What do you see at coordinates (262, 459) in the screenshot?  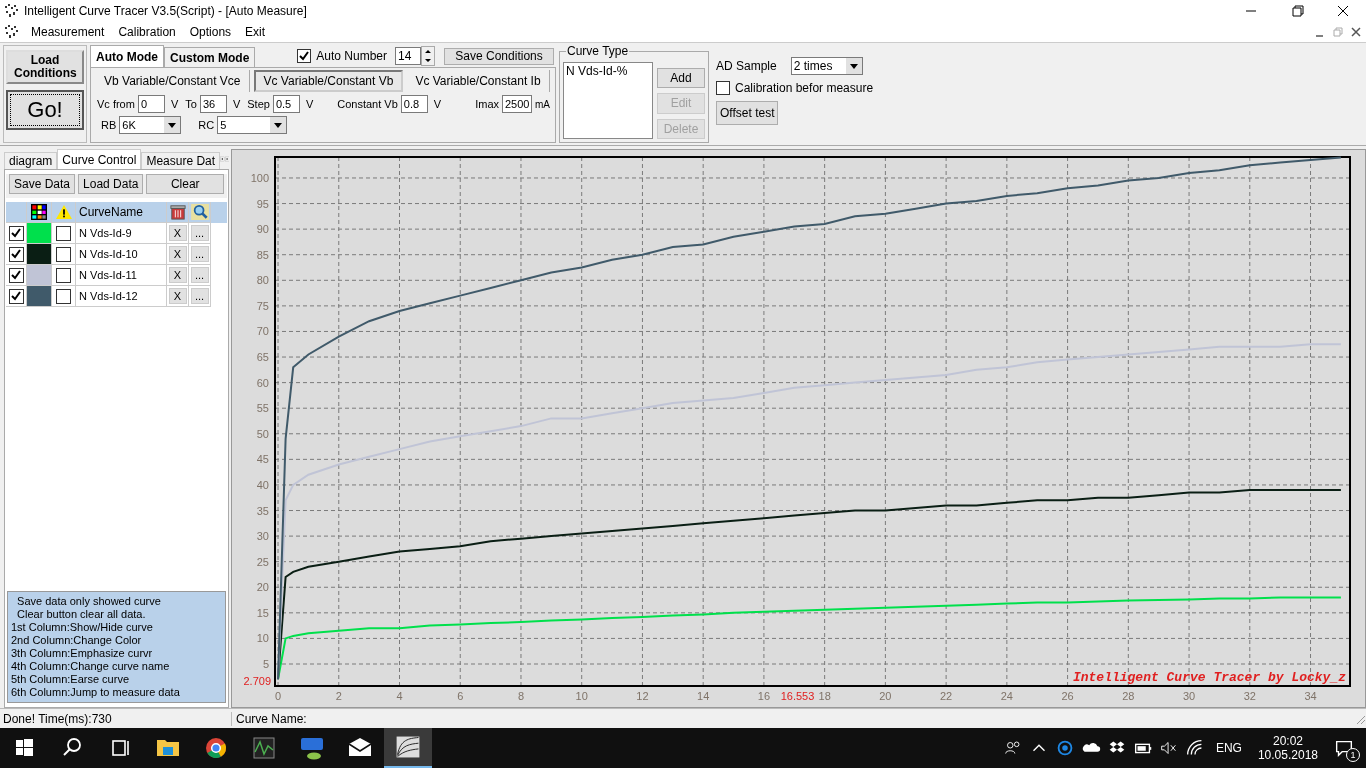 I see `y-tick-label: 45` at bounding box center [262, 459].